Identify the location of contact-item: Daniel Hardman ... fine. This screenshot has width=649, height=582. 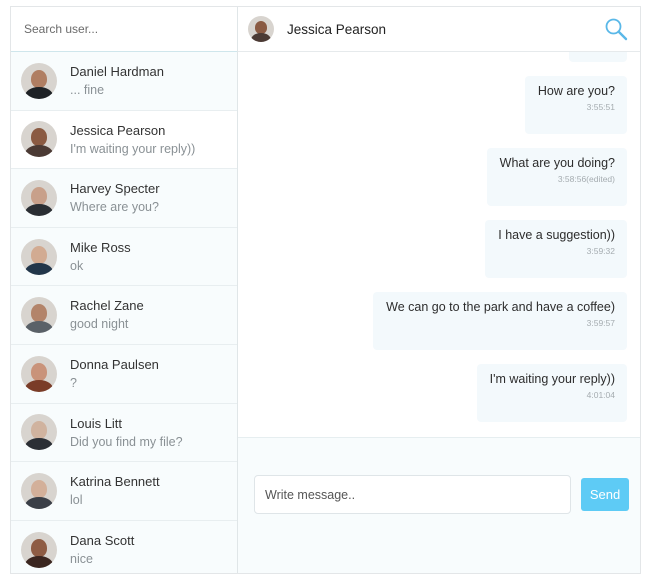
(124, 81).